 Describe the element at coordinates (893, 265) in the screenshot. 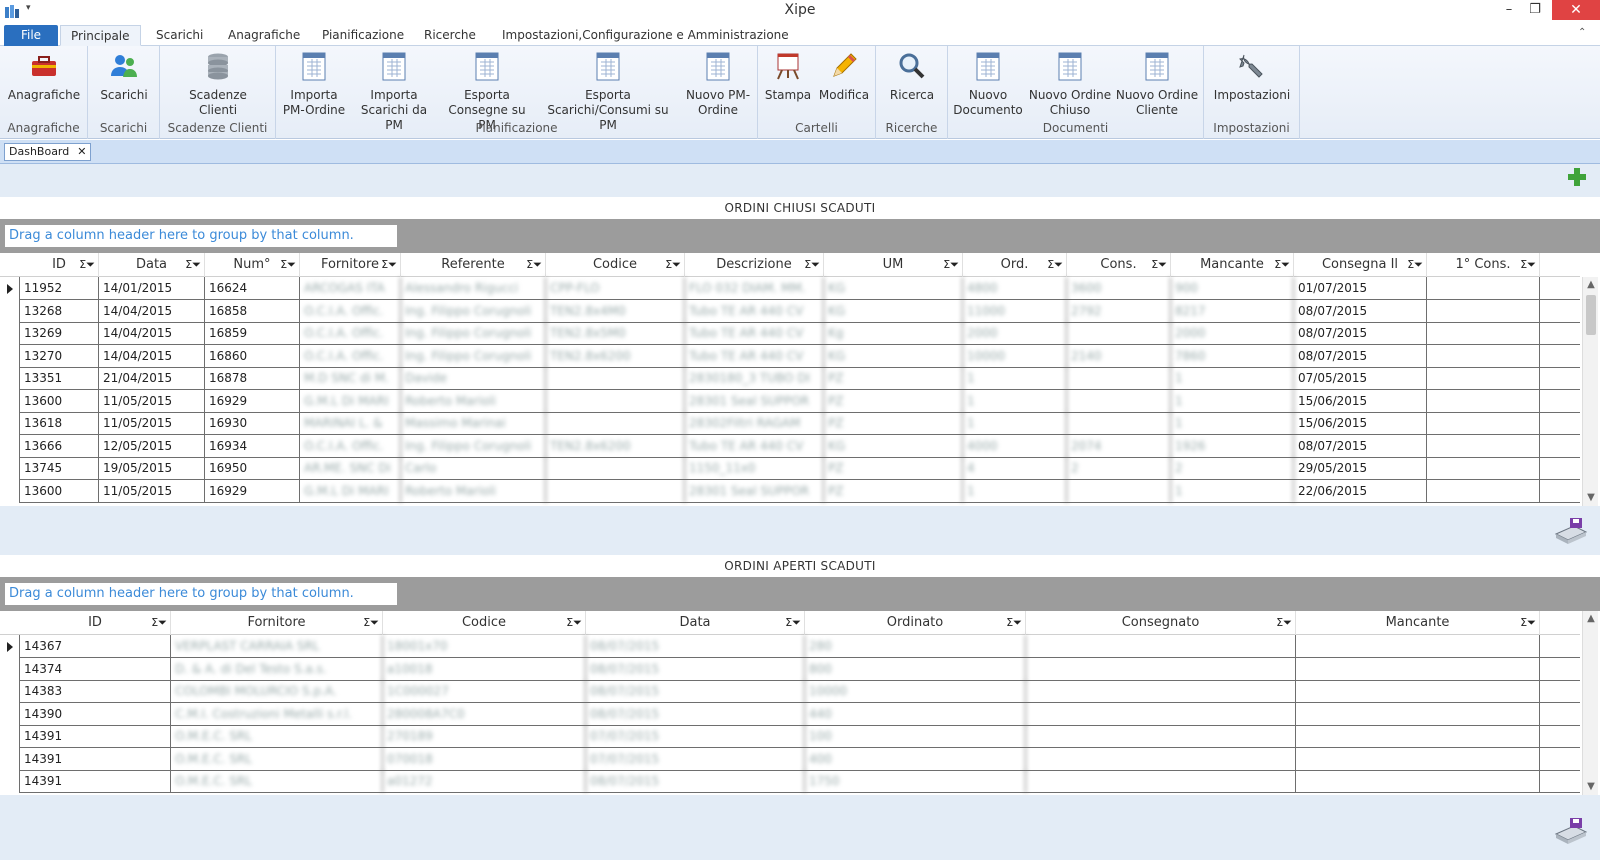

I see `column-header: UM Σ⏷` at that location.